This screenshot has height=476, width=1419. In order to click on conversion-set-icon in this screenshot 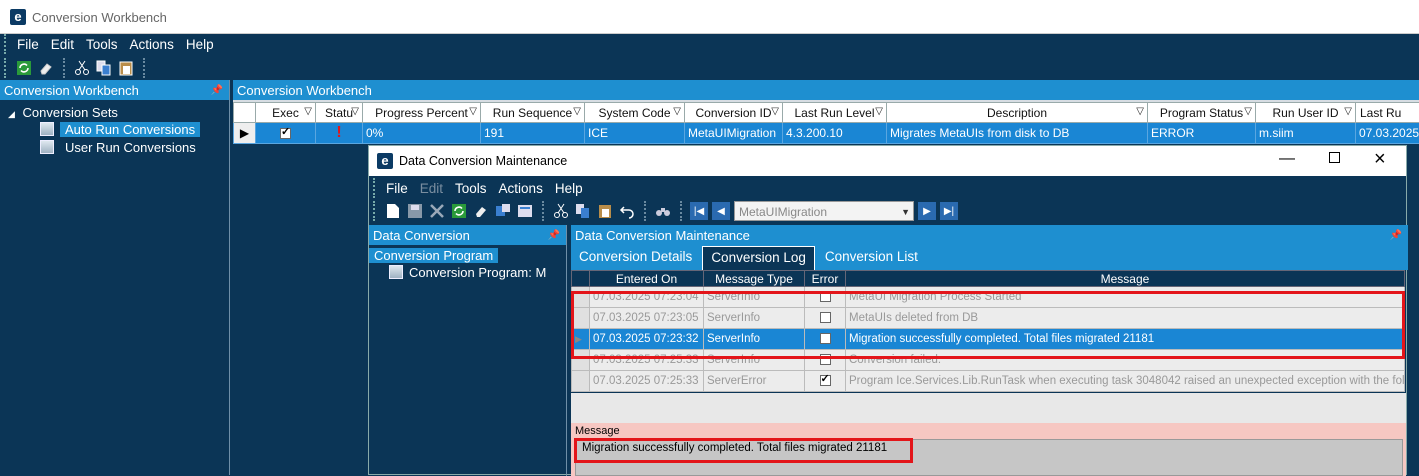, I will do `click(47, 147)`.